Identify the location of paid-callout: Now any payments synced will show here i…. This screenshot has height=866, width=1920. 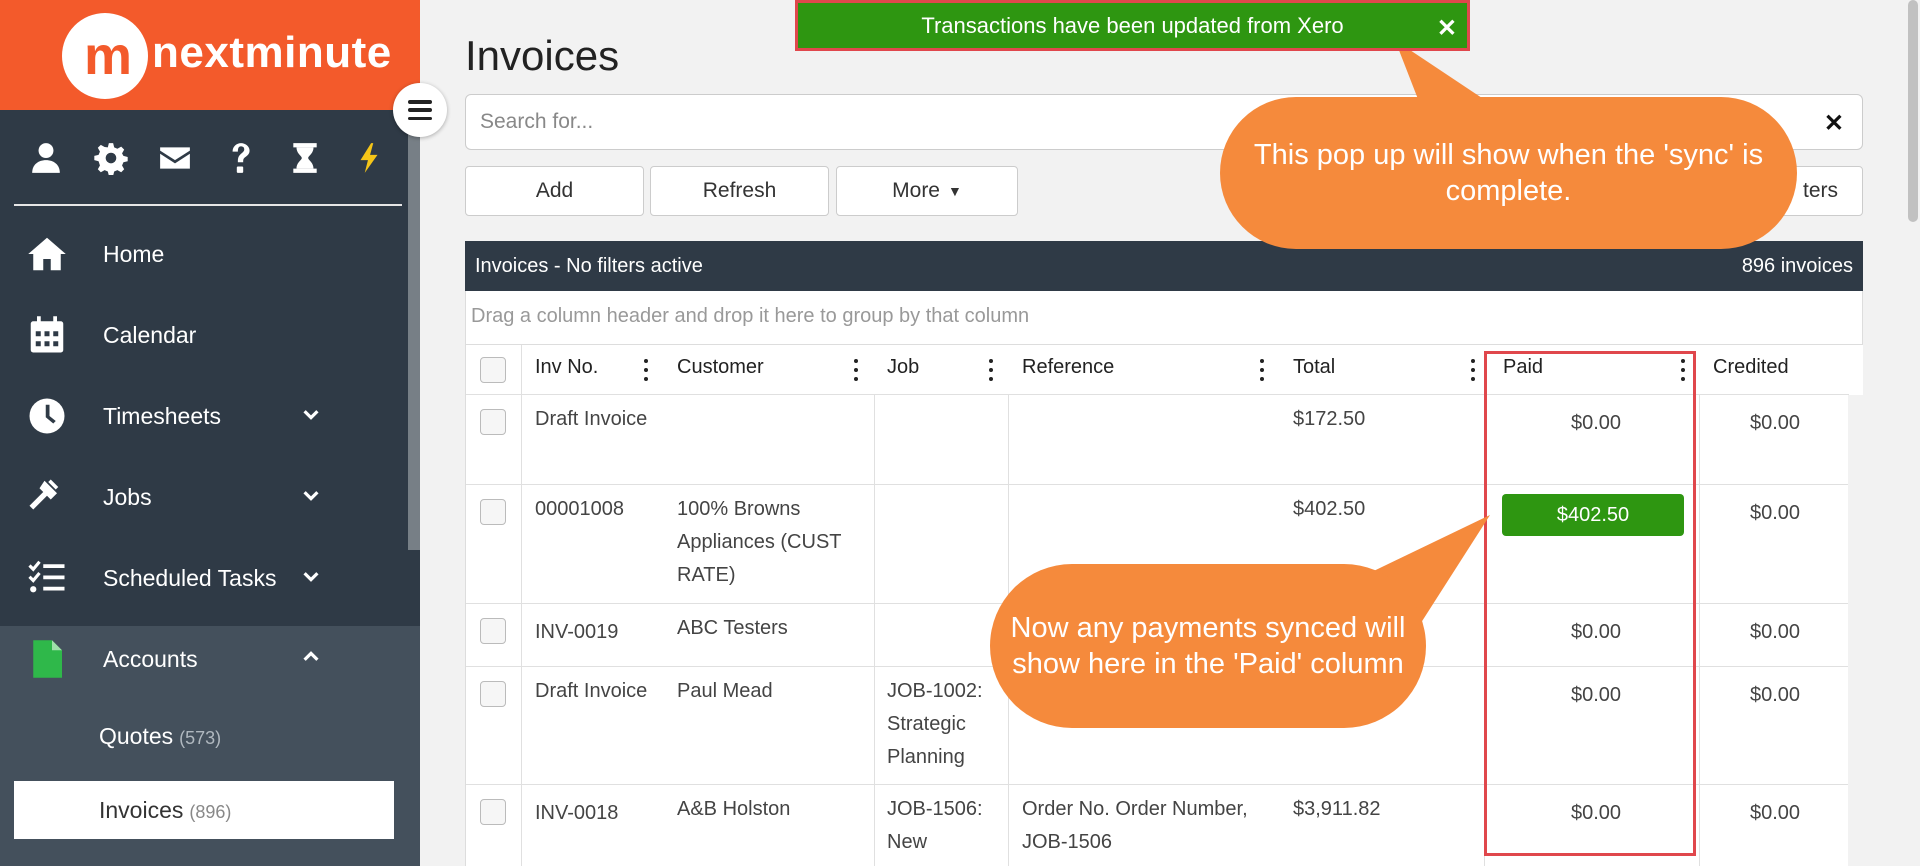
(1208, 646).